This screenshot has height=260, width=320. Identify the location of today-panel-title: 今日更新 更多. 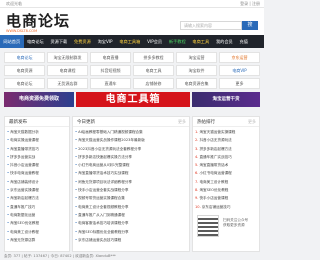
(131, 122).